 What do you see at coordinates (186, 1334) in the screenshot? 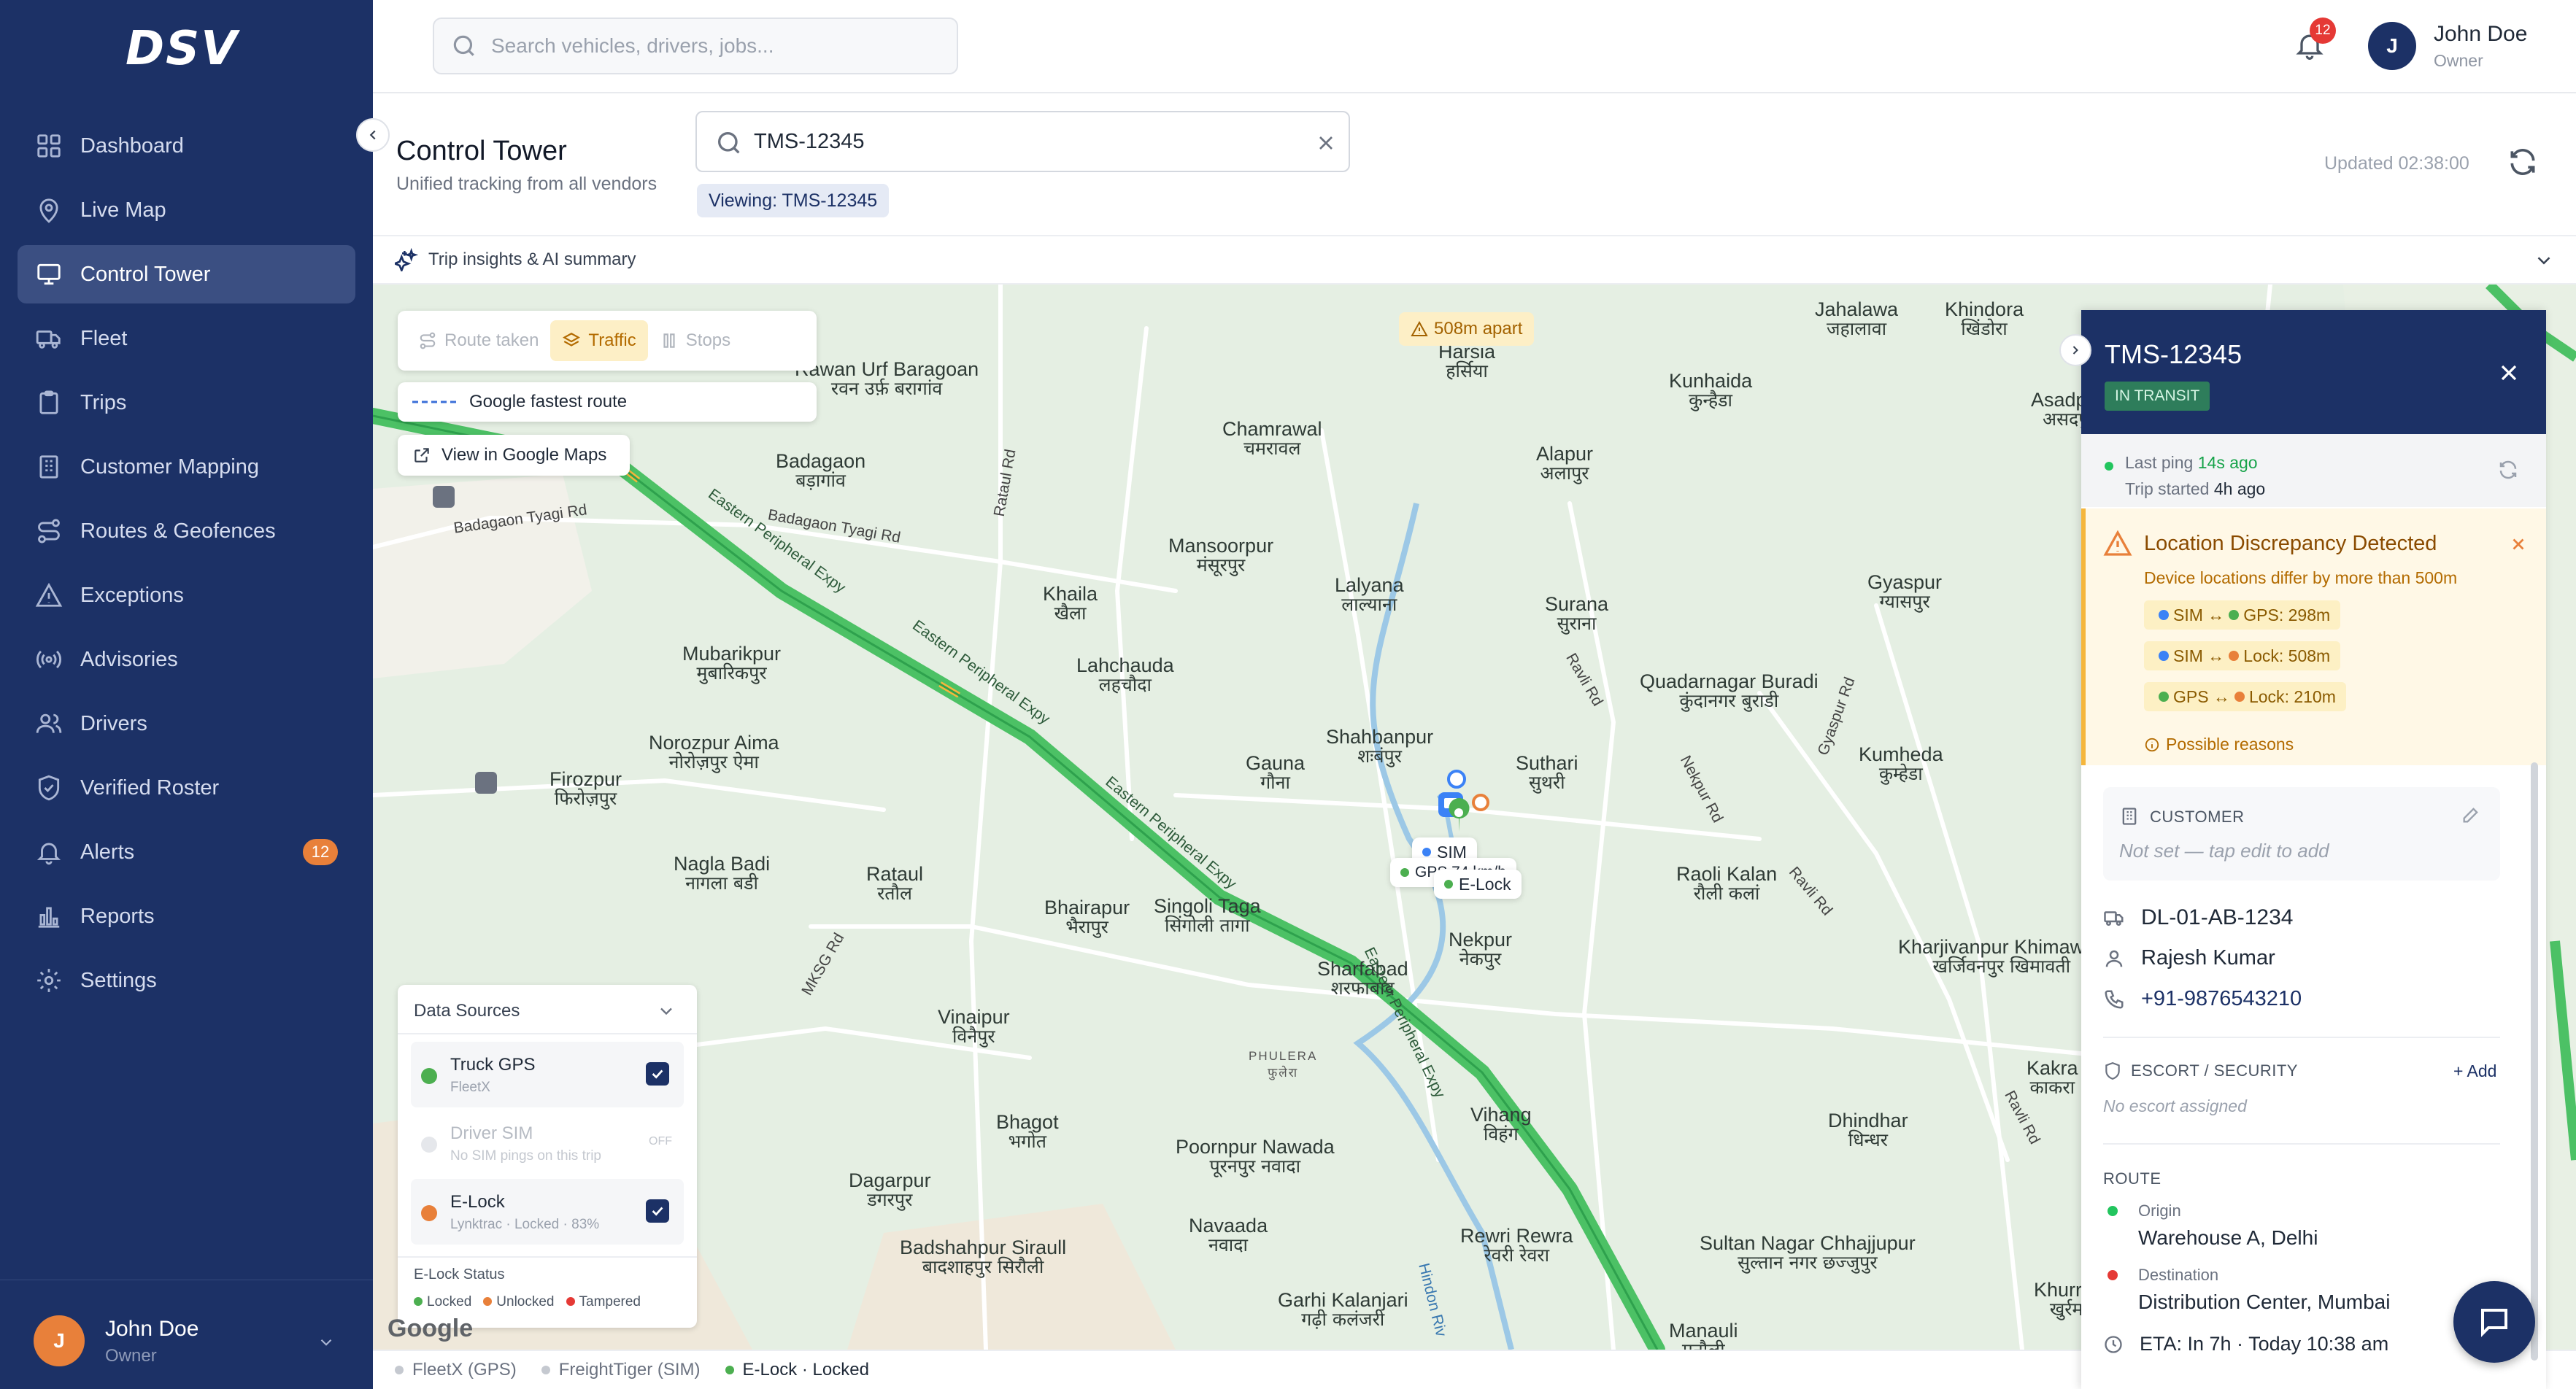
I see `sidebar-user: J John Doe Owner` at bounding box center [186, 1334].